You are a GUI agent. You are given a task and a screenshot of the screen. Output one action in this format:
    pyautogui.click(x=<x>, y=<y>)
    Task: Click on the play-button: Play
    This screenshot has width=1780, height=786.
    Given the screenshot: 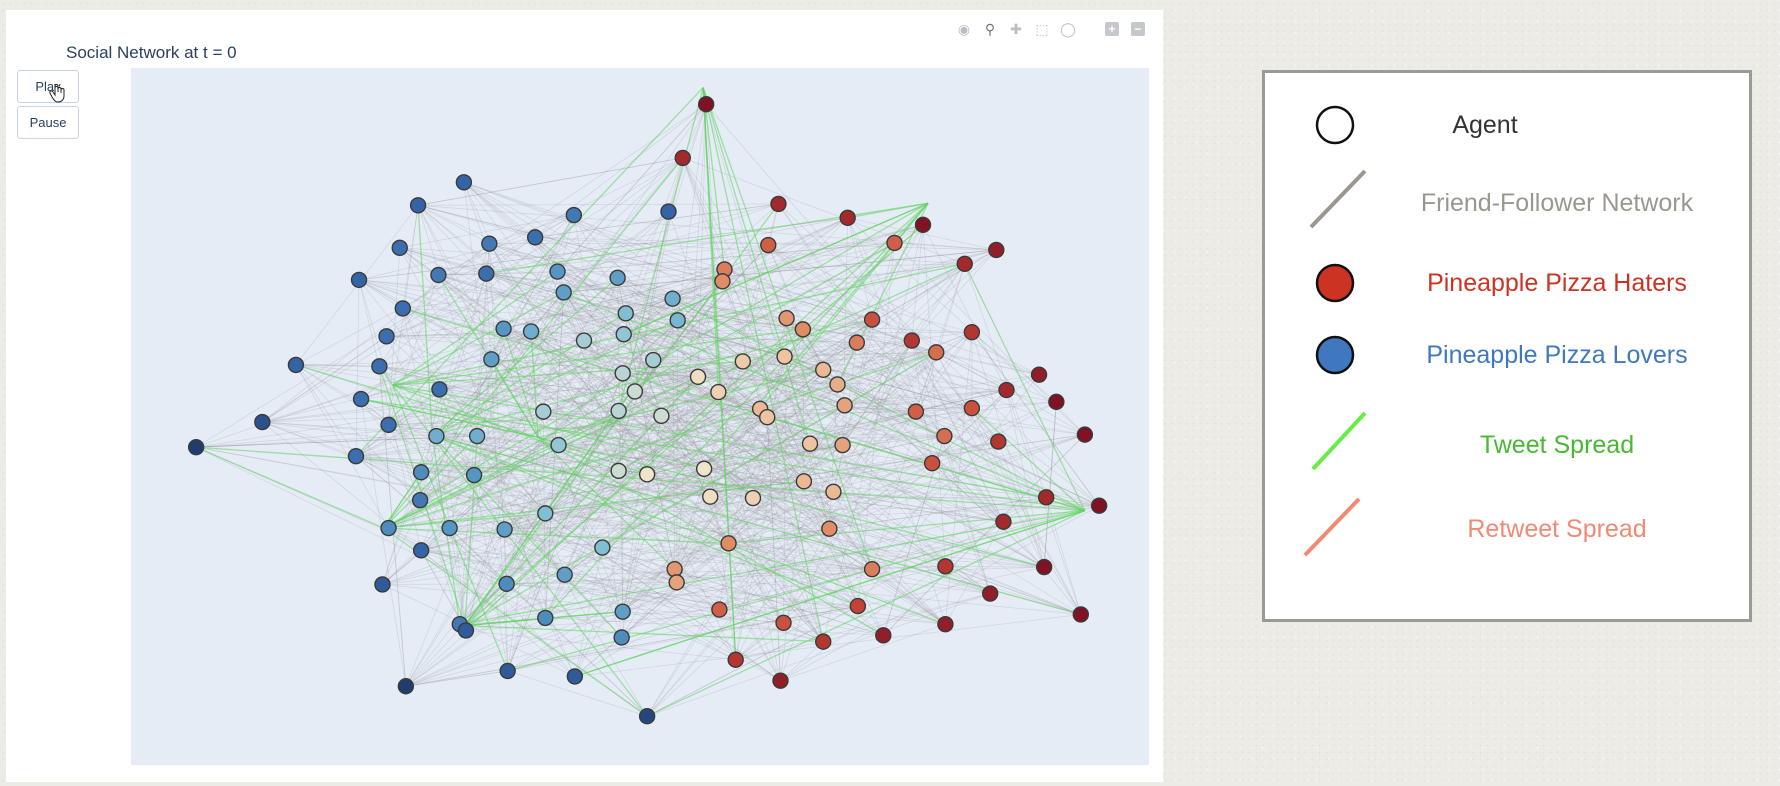 What is the action you would take?
    pyautogui.click(x=48, y=86)
    